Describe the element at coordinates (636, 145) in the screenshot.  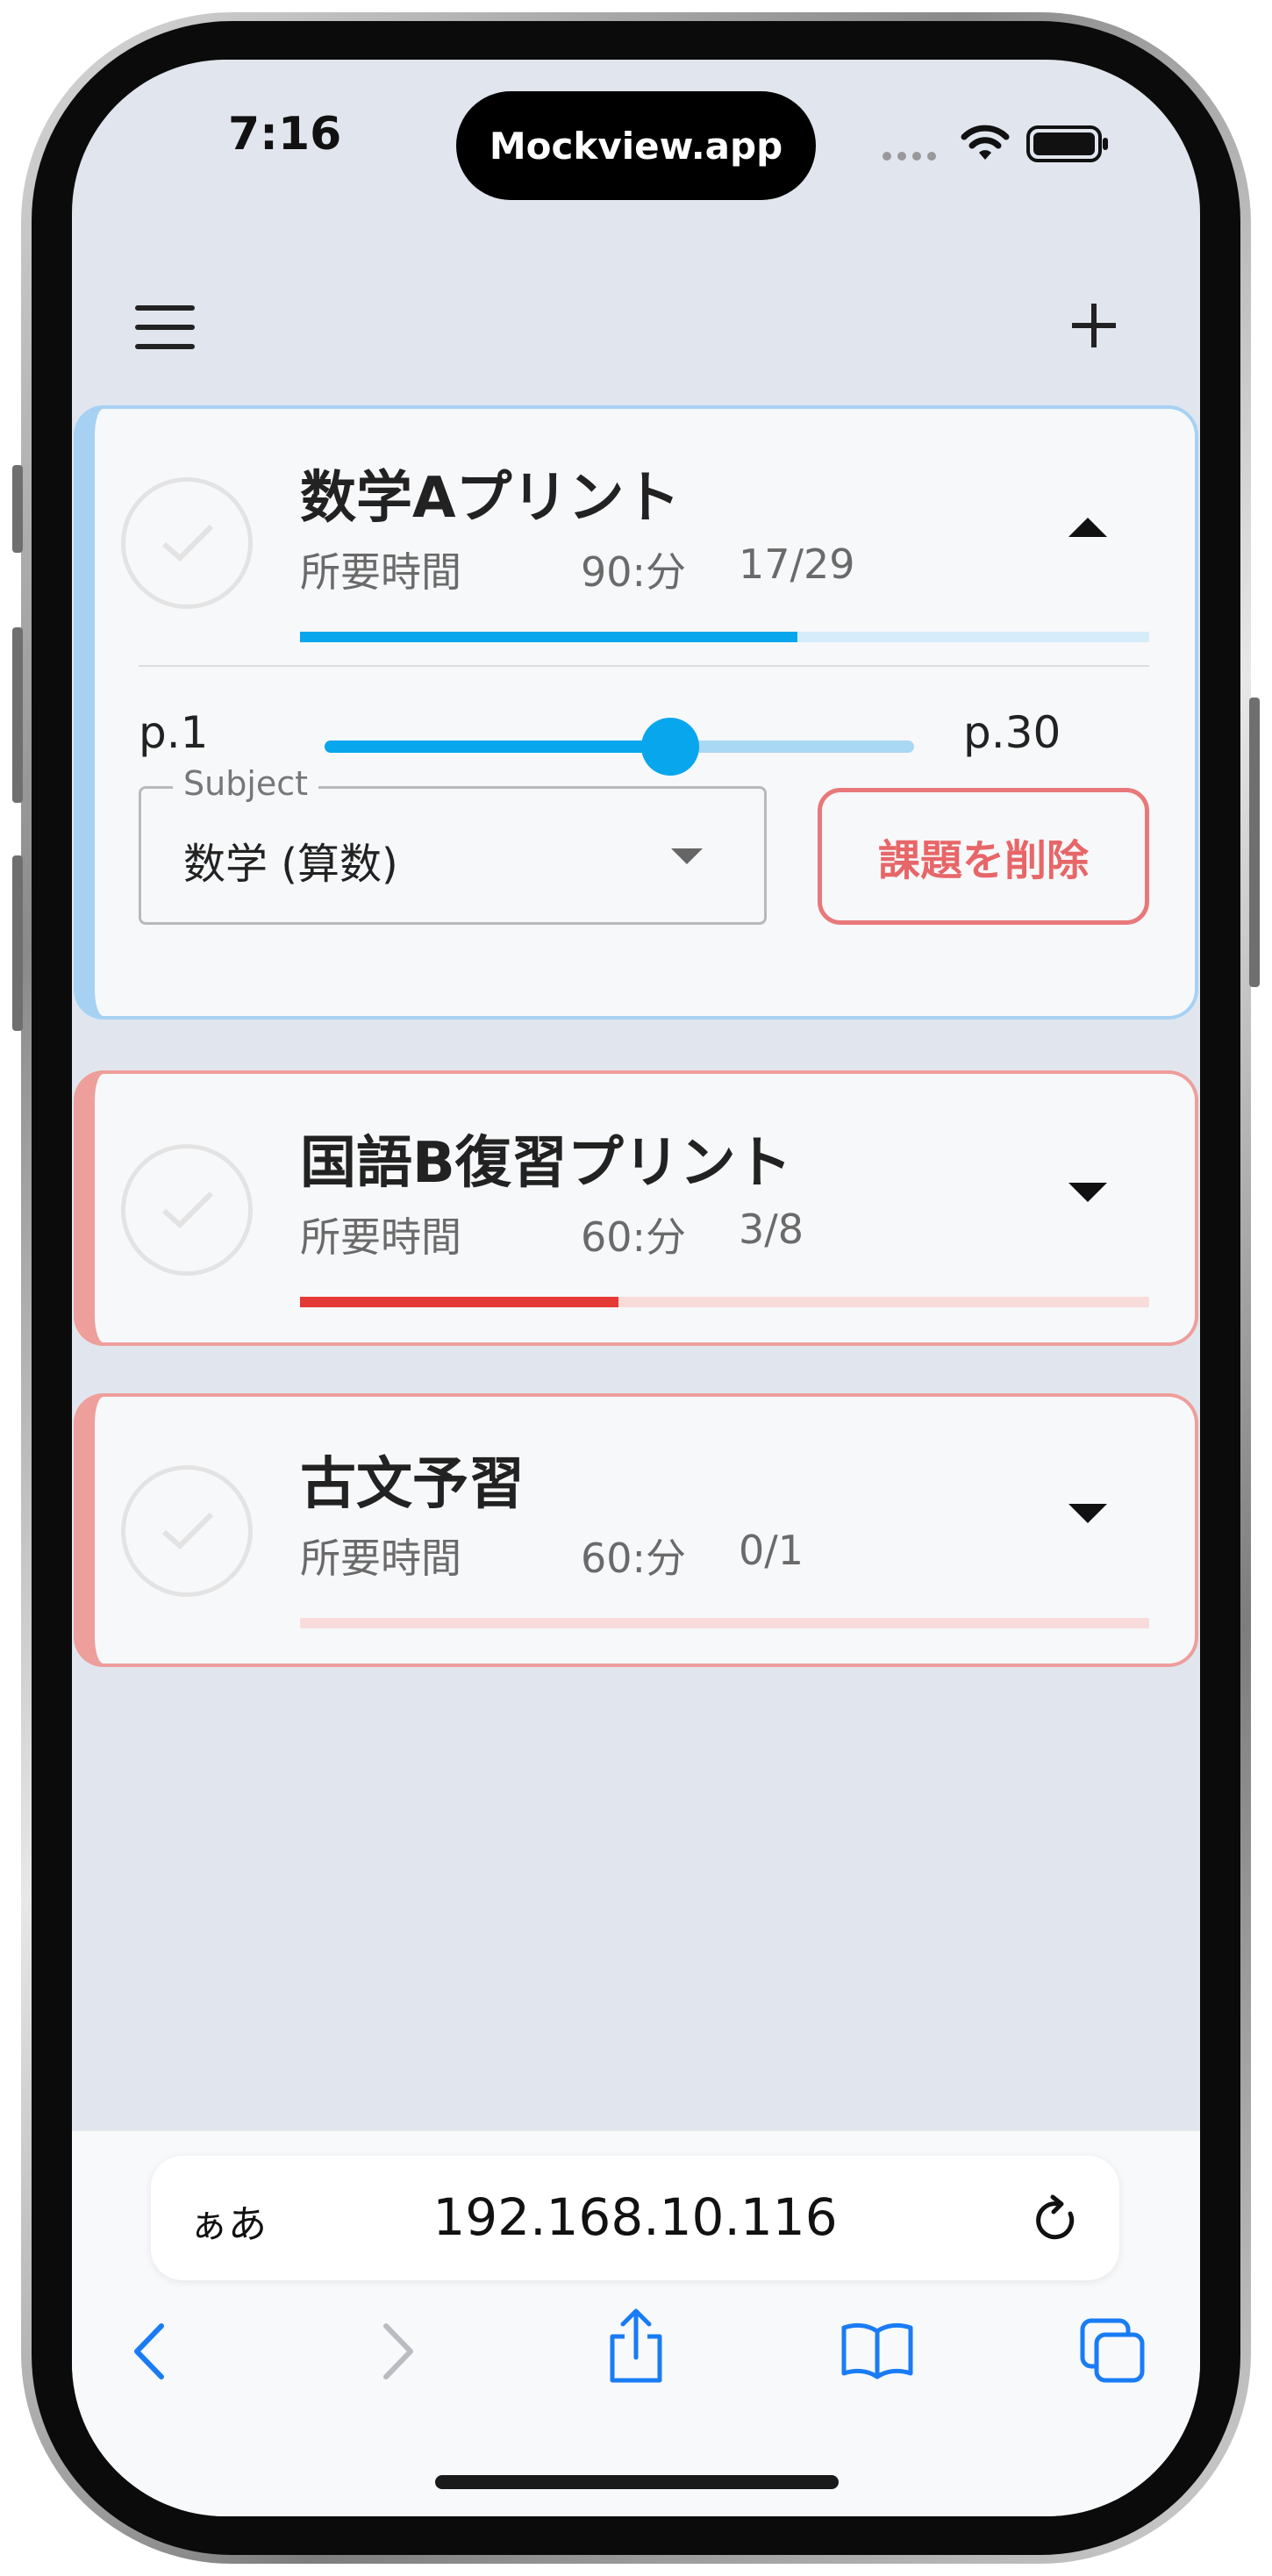
I see `dynamic-island-pill: Mockview.app` at that location.